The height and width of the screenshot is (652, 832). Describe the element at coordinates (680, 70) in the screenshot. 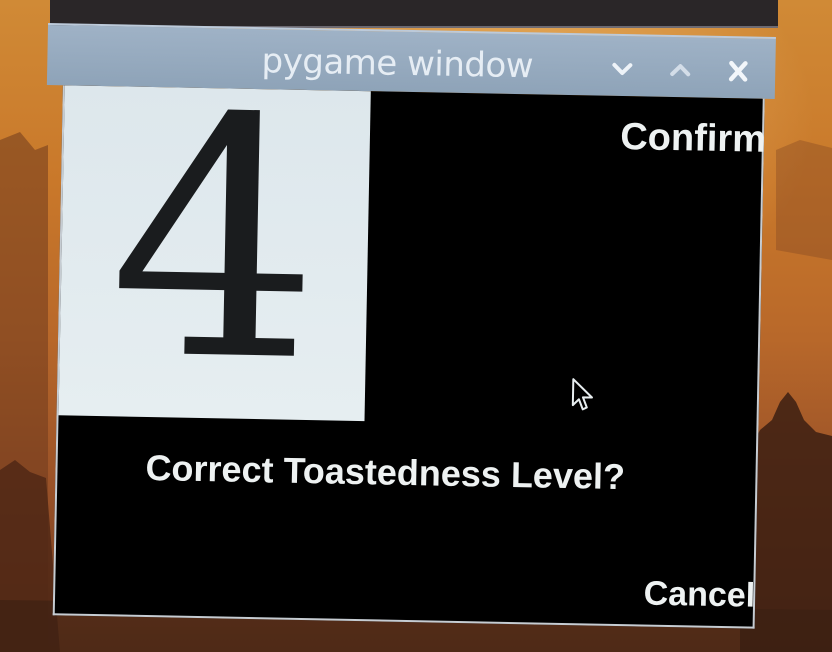

I see `chevron-up-icon` at that location.